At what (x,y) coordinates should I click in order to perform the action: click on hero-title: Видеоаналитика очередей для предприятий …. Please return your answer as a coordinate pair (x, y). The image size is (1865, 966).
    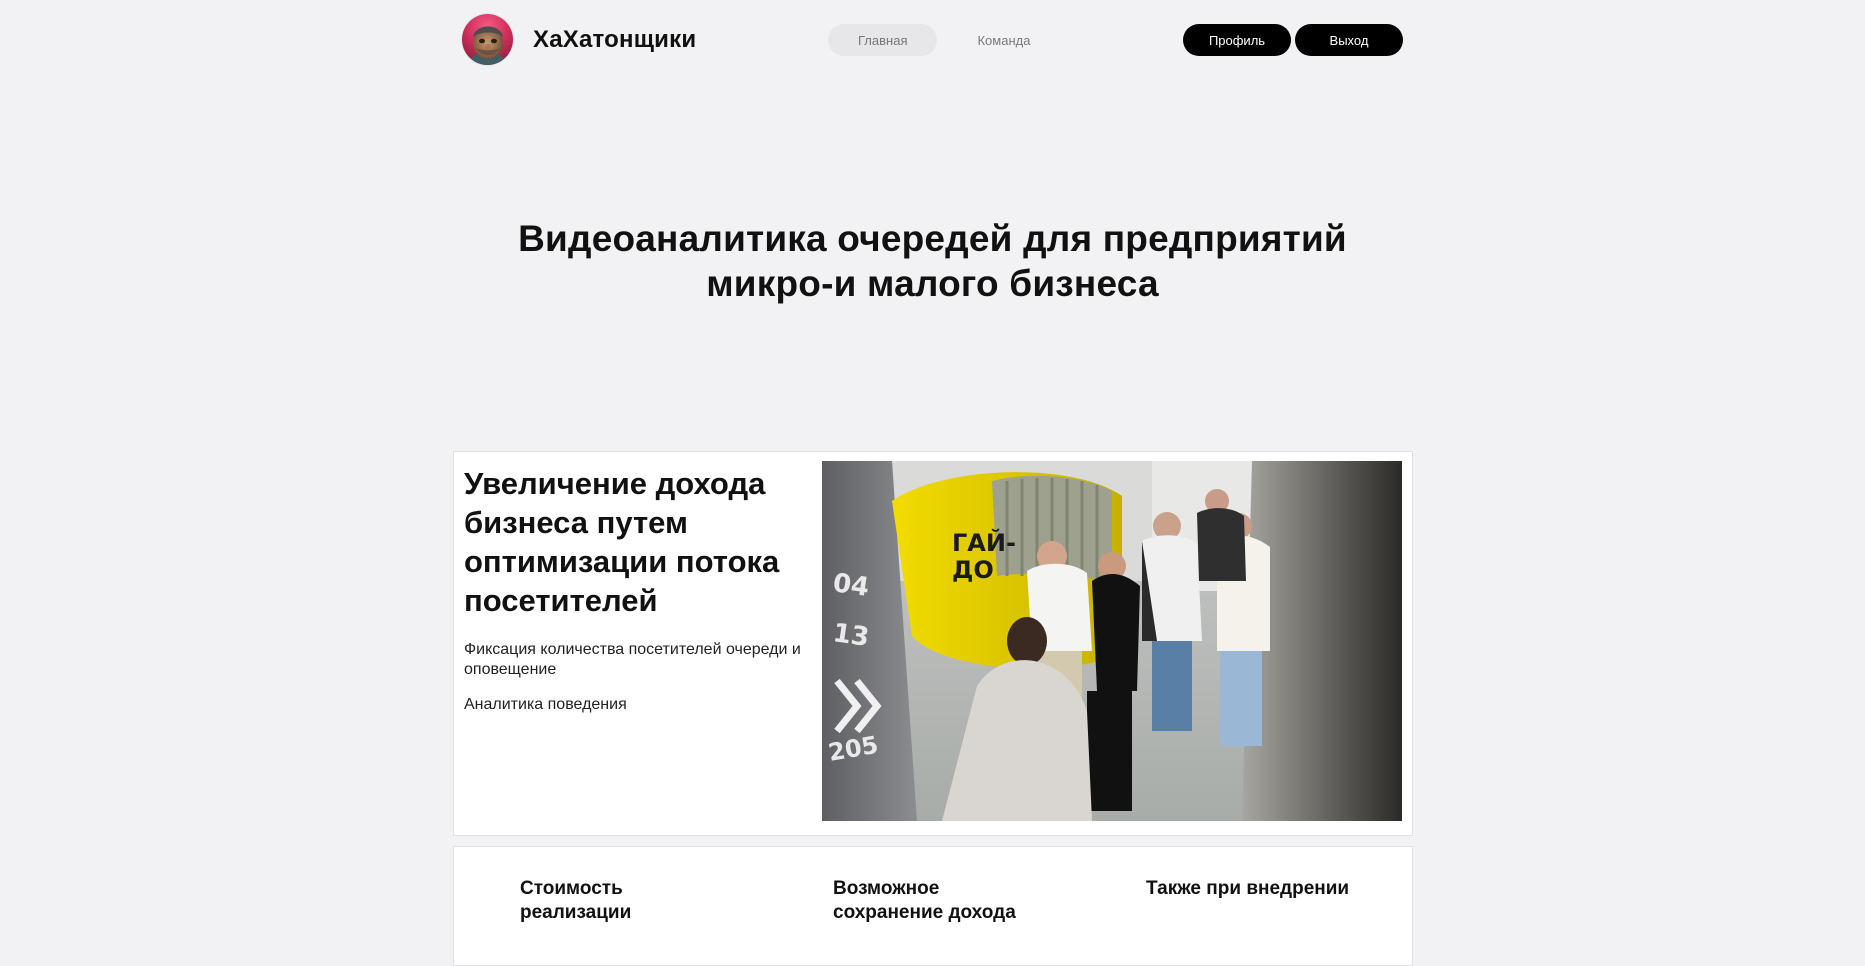
    Looking at the image, I should click on (932, 261).